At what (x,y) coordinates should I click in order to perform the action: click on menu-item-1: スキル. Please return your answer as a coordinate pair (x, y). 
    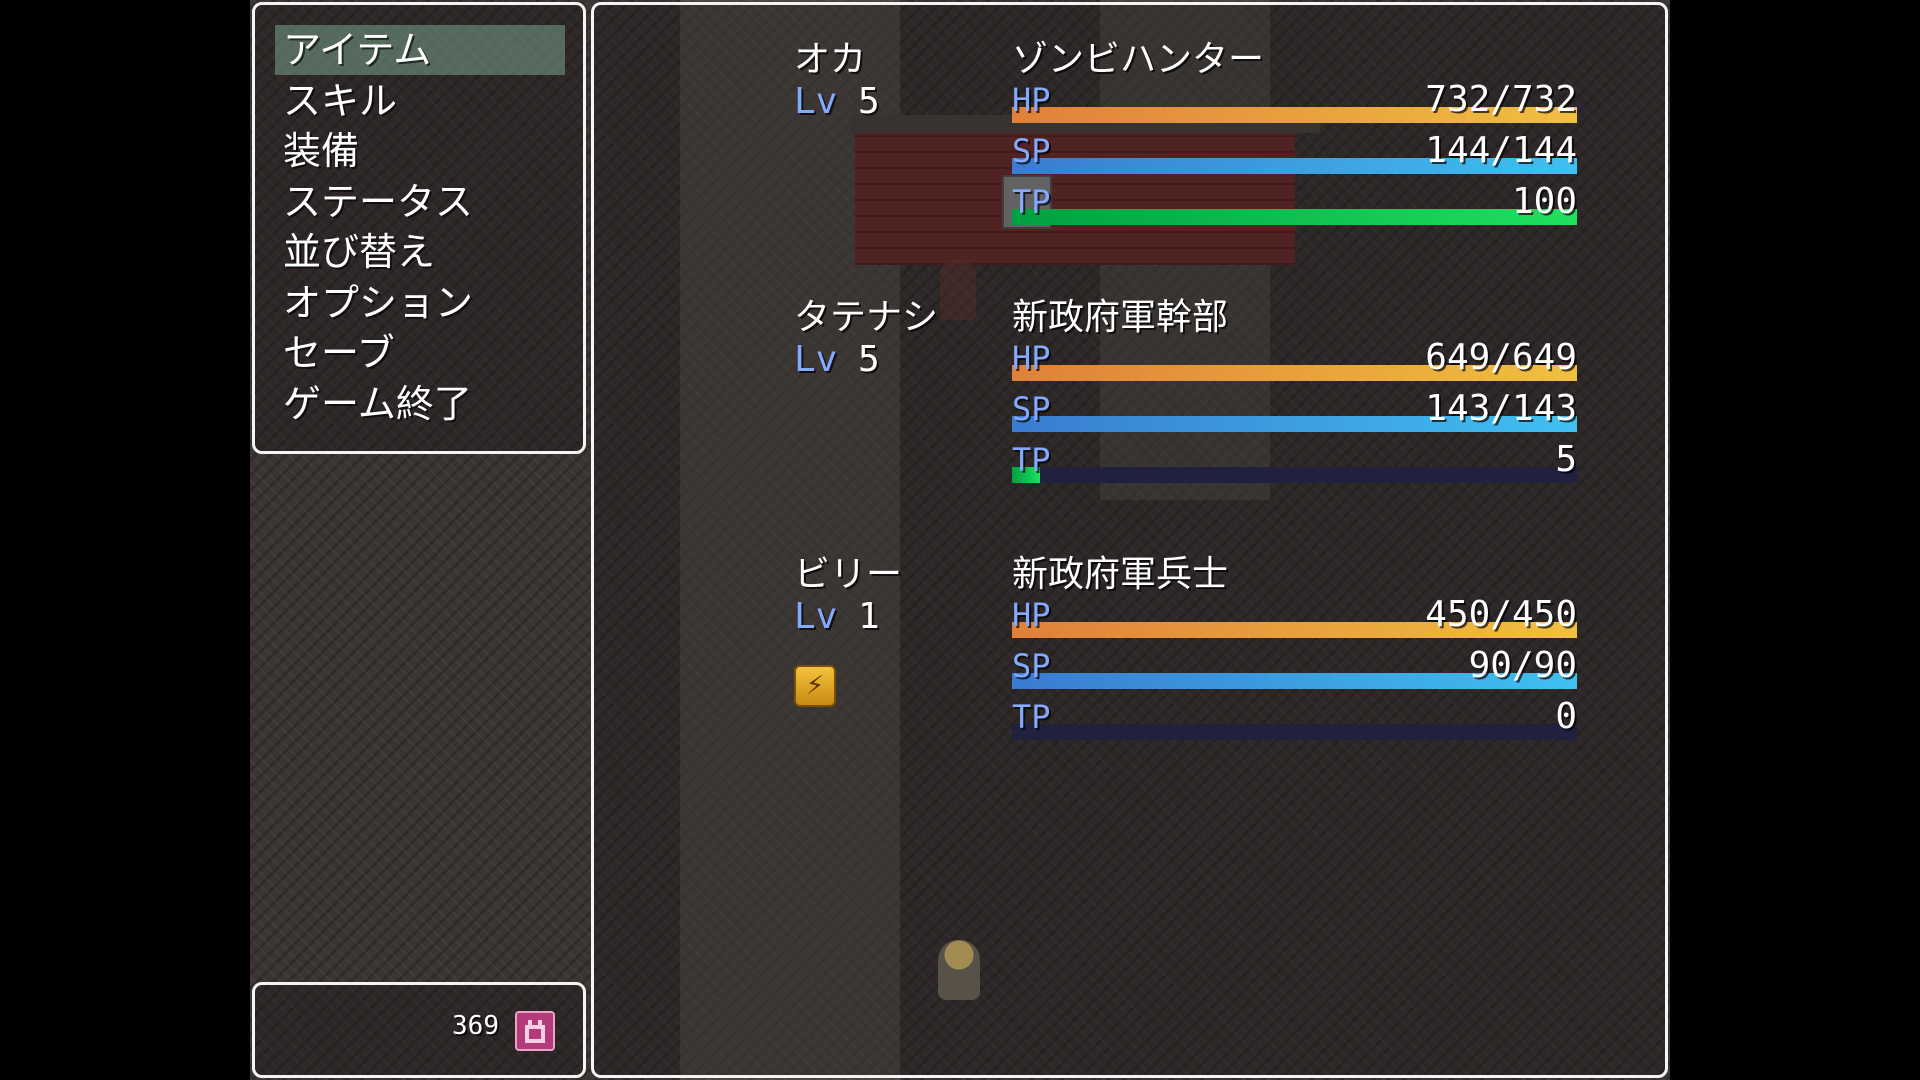
    Looking at the image, I should click on (420, 101).